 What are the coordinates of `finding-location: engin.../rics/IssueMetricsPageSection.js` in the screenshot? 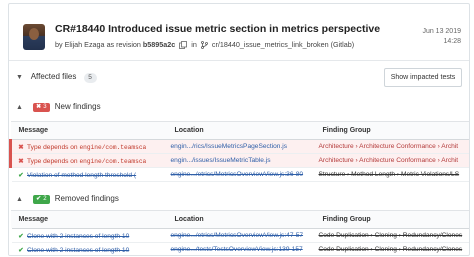 It's located at (240, 146).